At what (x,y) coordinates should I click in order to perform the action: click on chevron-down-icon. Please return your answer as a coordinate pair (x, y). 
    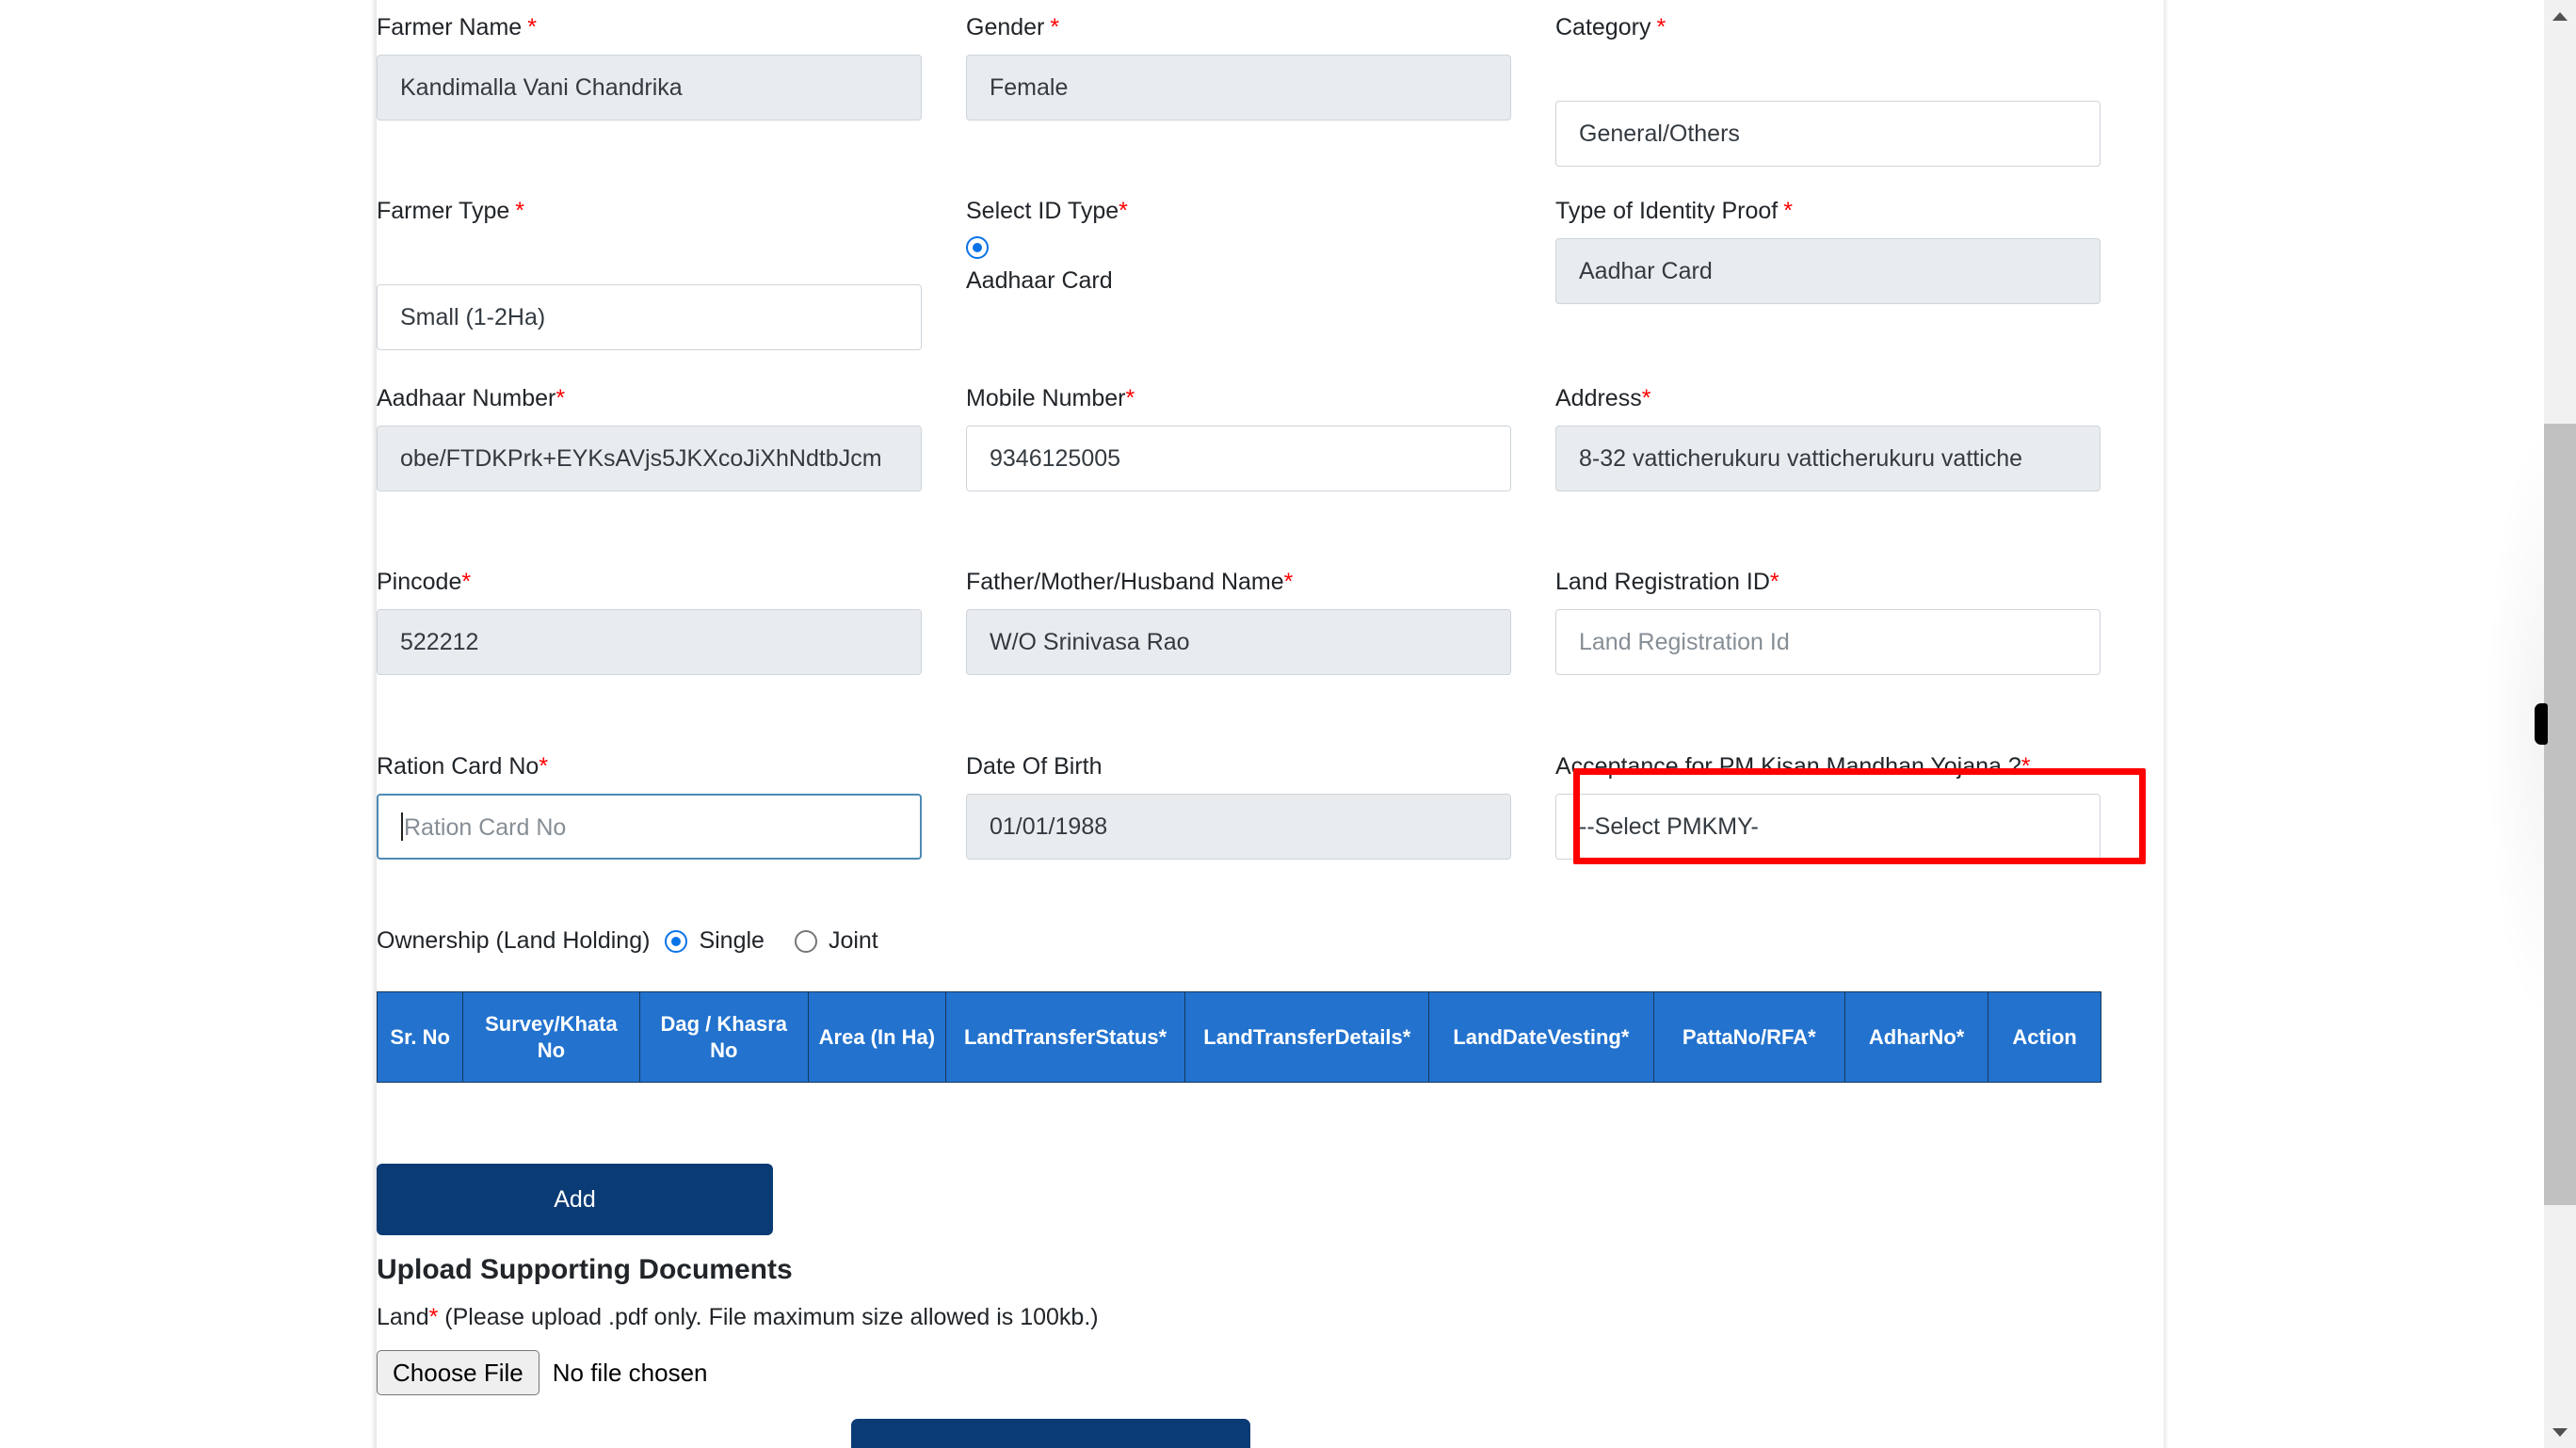
    Looking at the image, I should click on (2560, 1432).